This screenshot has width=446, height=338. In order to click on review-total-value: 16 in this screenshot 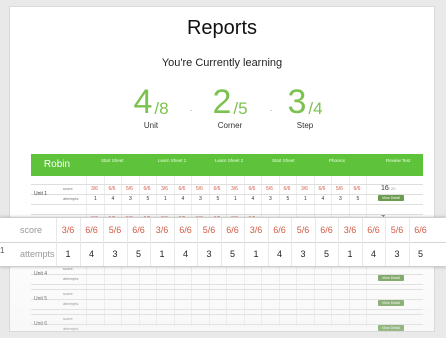, I will do `click(385, 188)`.